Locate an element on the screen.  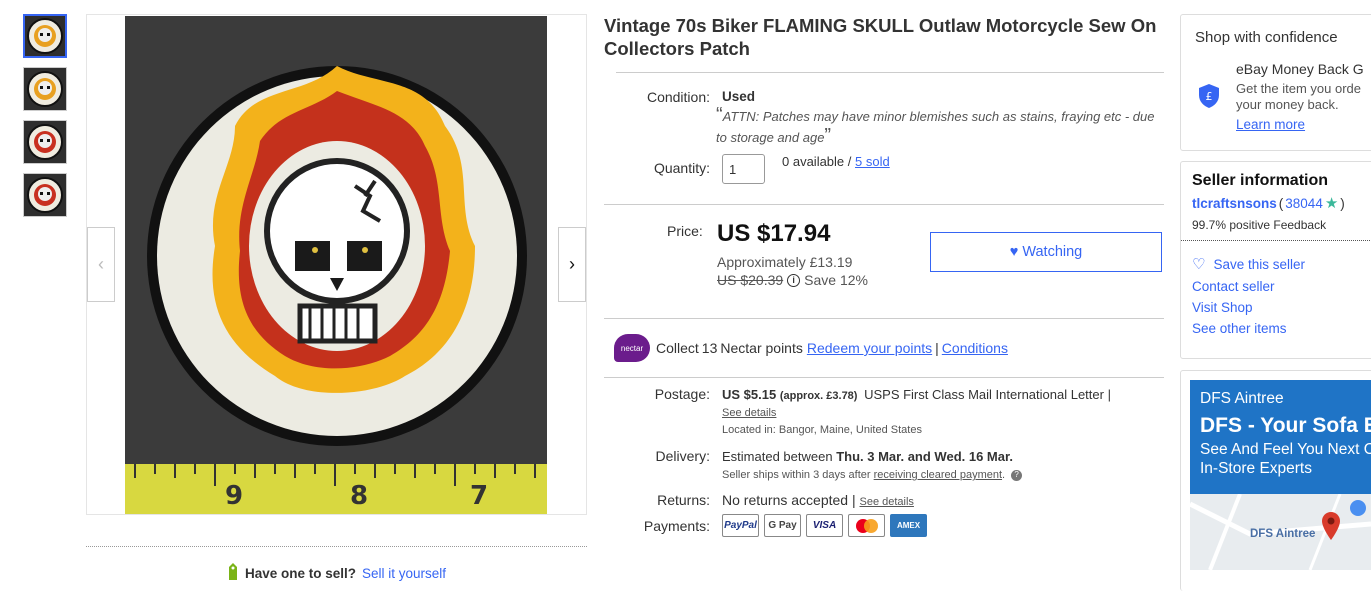
sell-it-yourself-link: Sell it yourself is located at coordinates (404, 573).